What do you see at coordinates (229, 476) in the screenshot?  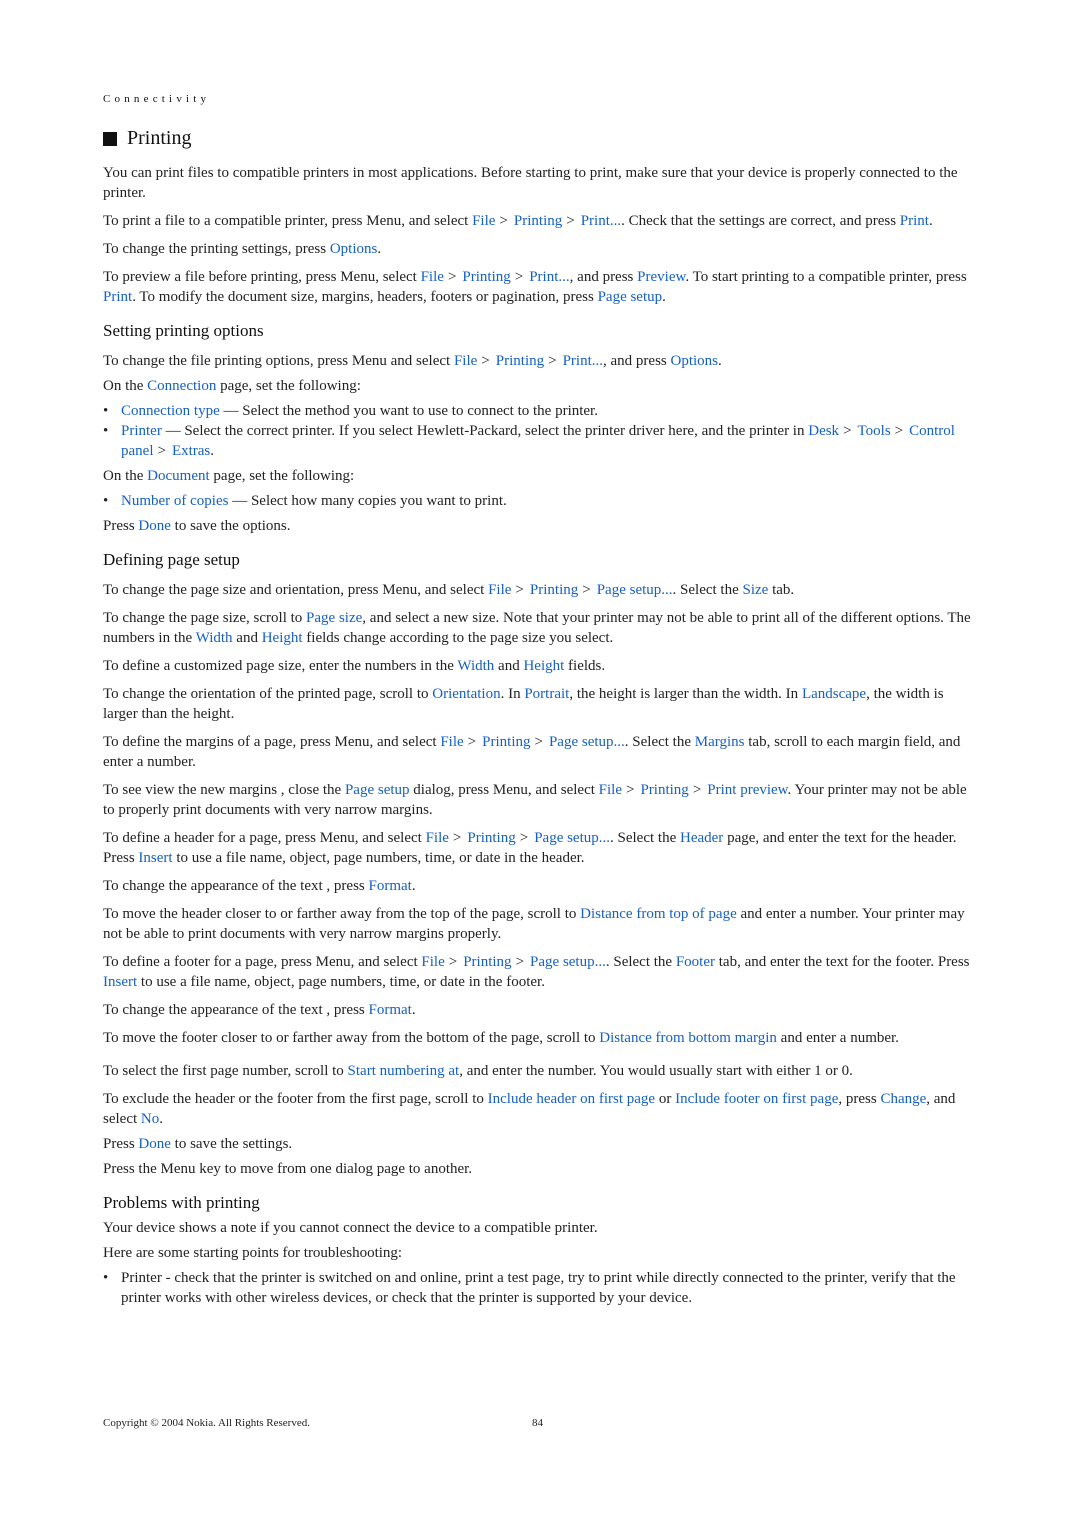 I see `document-page-intro: On the Document page, set the following:` at bounding box center [229, 476].